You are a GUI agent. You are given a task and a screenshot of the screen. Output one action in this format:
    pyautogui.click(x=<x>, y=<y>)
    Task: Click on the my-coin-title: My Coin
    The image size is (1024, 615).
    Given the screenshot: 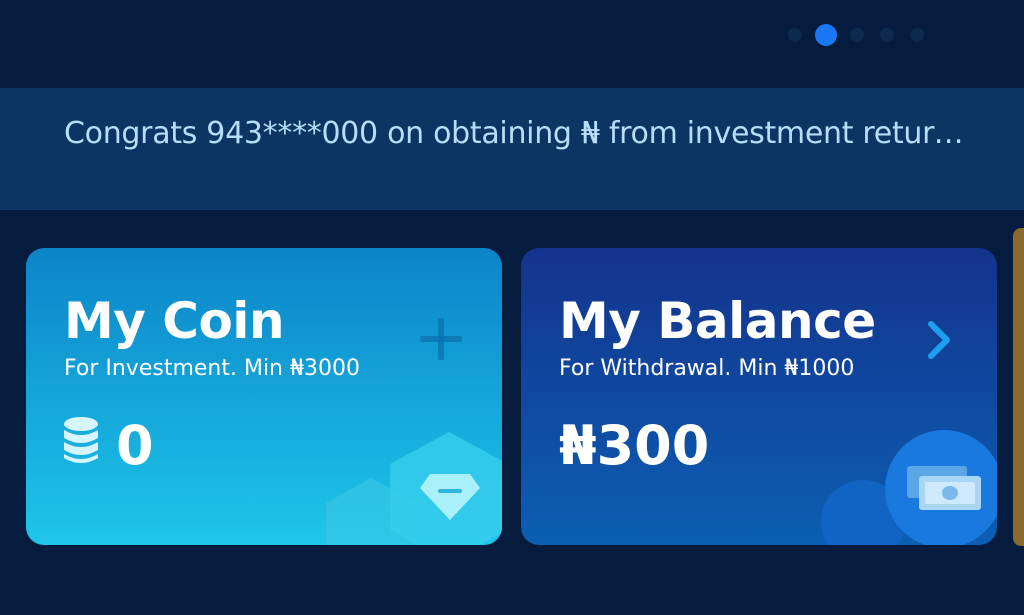 What is the action you would take?
    pyautogui.click(x=174, y=321)
    